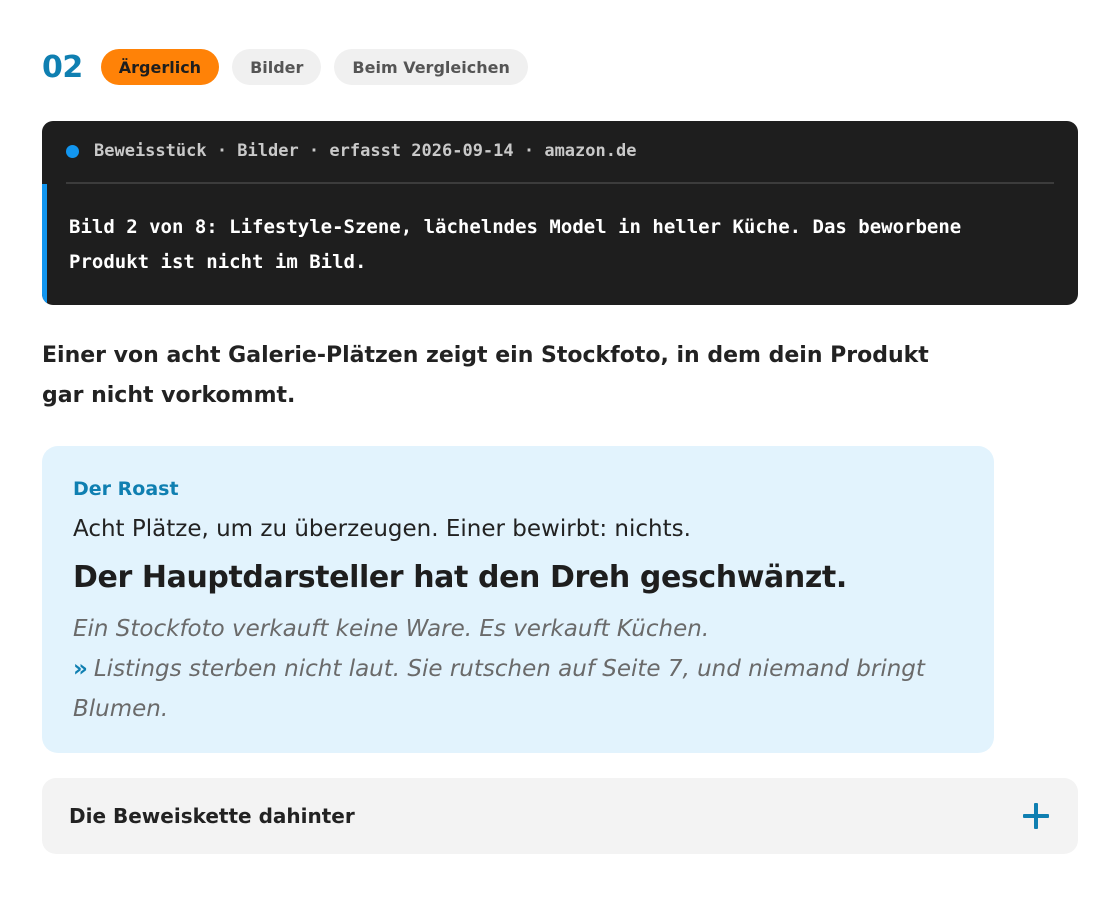 The width and height of the screenshot is (1120, 914). What do you see at coordinates (72, 151) in the screenshot?
I see `status-dot-icon` at bounding box center [72, 151].